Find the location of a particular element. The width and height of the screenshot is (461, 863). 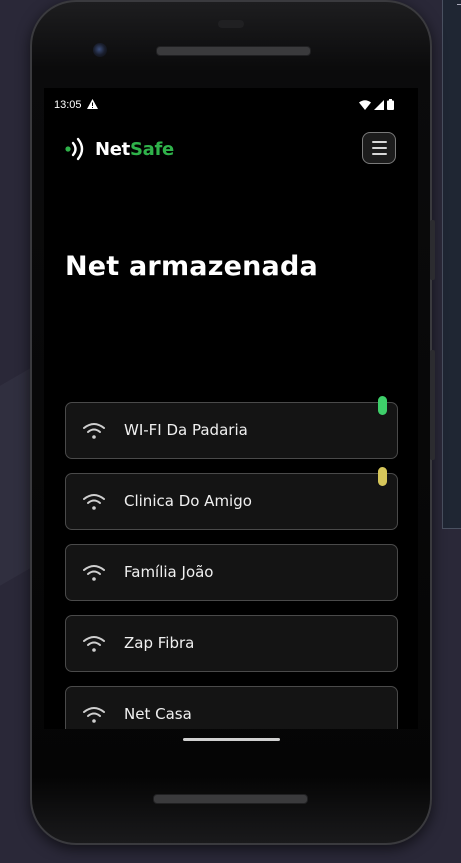

network-name: Zap Fibra is located at coordinates (159, 643).